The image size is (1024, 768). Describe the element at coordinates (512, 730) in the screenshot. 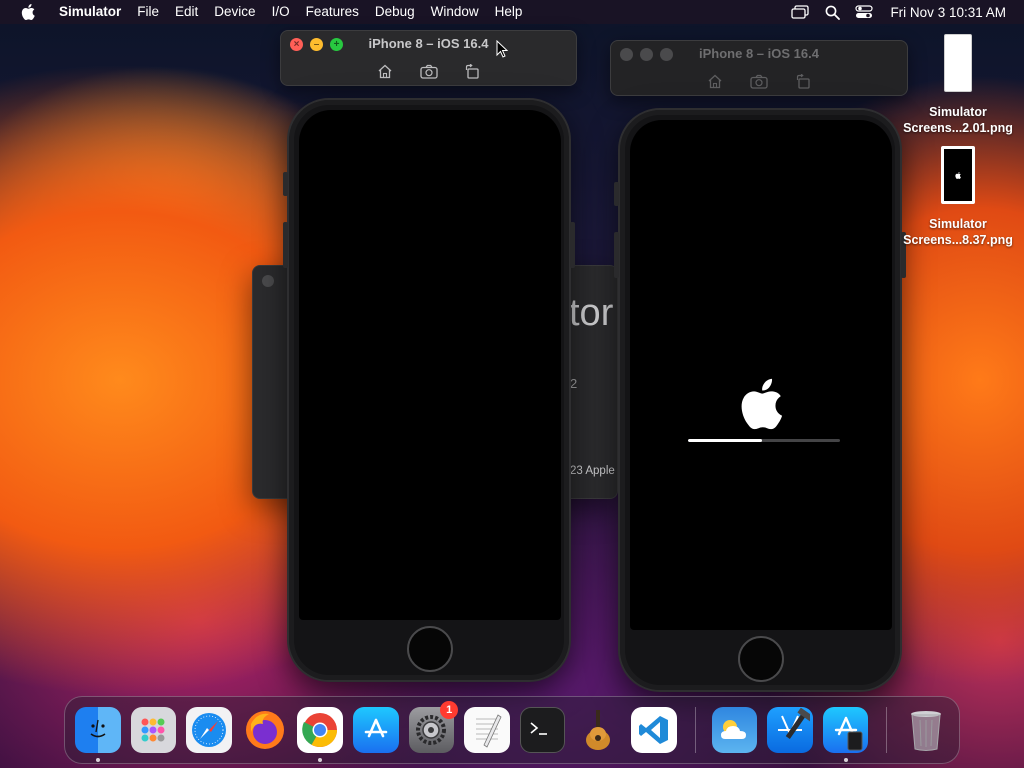

I see `dock: 1` at that location.